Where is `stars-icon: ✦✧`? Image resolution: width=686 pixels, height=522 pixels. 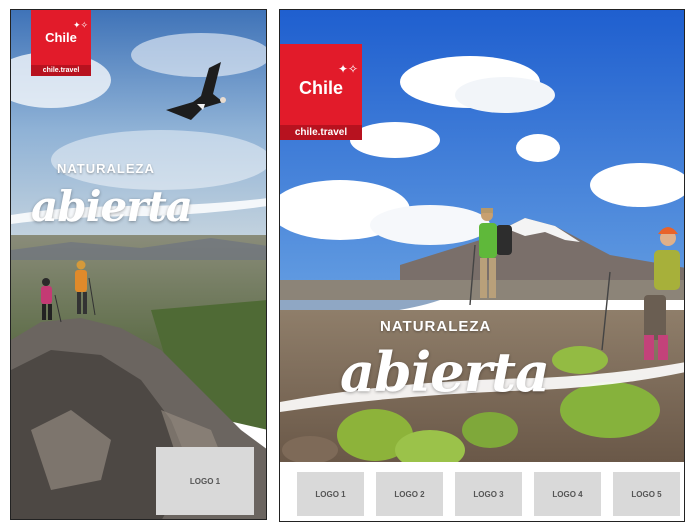
stars-icon: ✦✧ is located at coordinates (348, 69).